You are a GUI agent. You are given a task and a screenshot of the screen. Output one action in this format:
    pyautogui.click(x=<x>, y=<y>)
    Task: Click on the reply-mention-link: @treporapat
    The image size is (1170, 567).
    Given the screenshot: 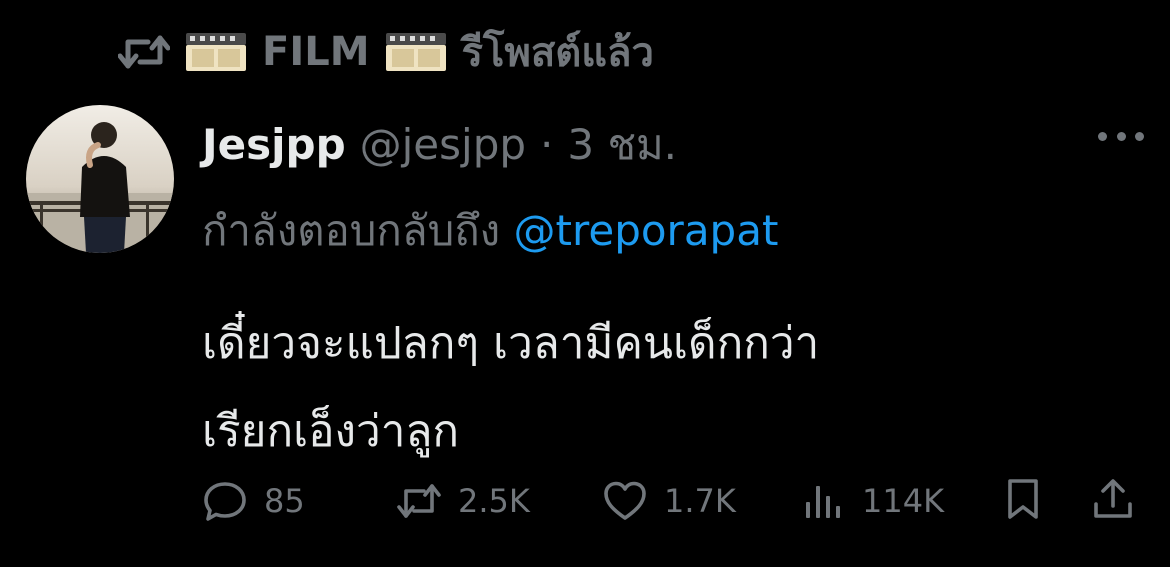 What is the action you would take?
    pyautogui.click(x=646, y=230)
    